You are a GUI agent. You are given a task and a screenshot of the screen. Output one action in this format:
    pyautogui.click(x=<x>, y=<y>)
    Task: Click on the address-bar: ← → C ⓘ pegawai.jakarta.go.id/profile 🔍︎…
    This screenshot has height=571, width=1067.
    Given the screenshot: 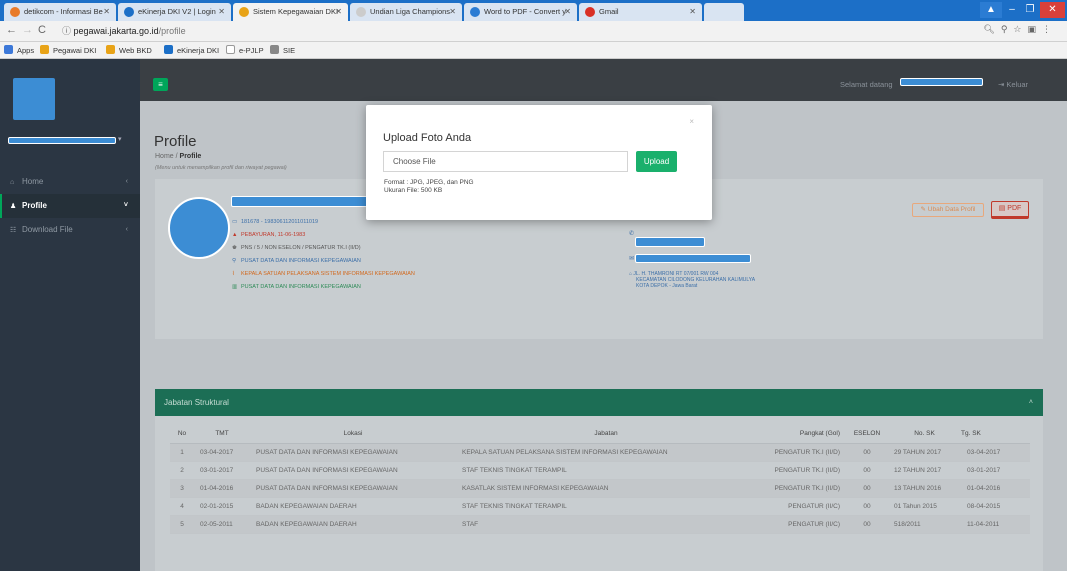 What is the action you would take?
    pyautogui.click(x=533, y=31)
    